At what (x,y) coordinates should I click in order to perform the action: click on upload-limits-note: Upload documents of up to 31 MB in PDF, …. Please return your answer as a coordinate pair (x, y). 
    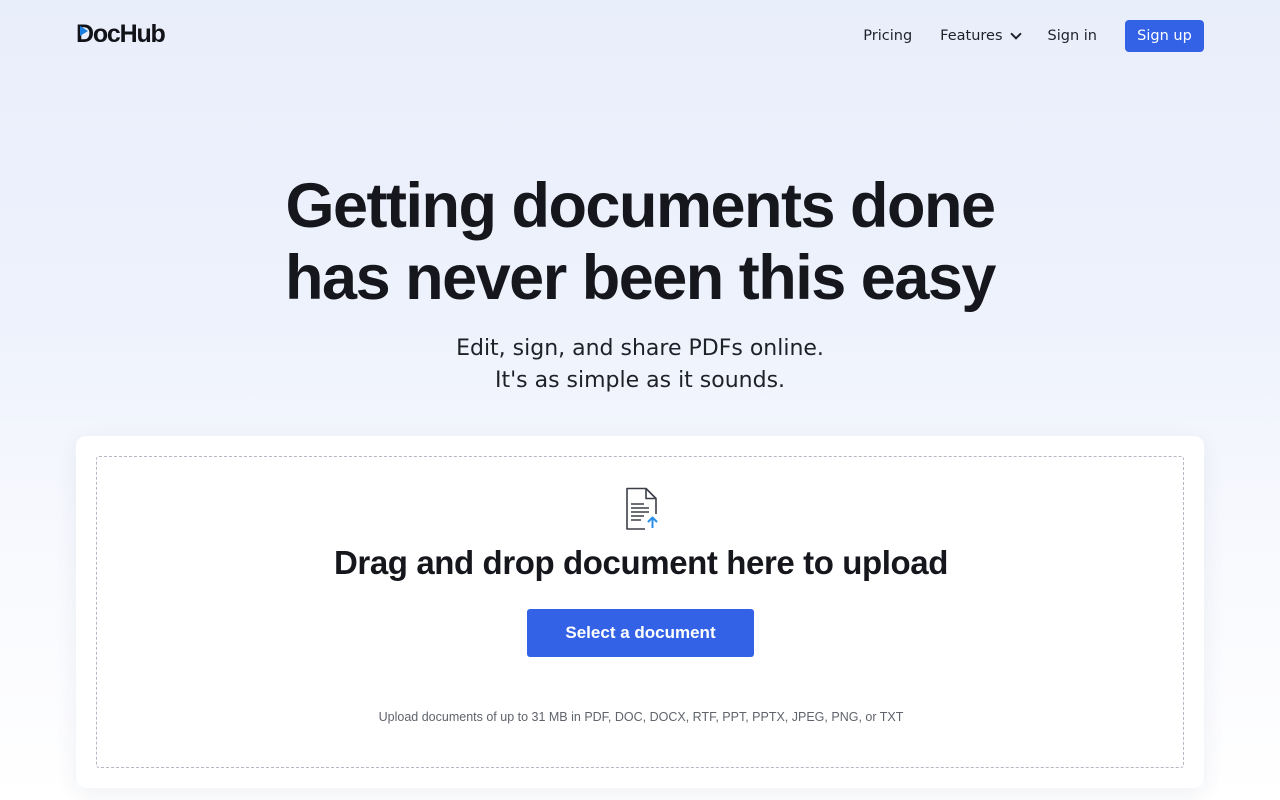
    Looking at the image, I should click on (641, 717).